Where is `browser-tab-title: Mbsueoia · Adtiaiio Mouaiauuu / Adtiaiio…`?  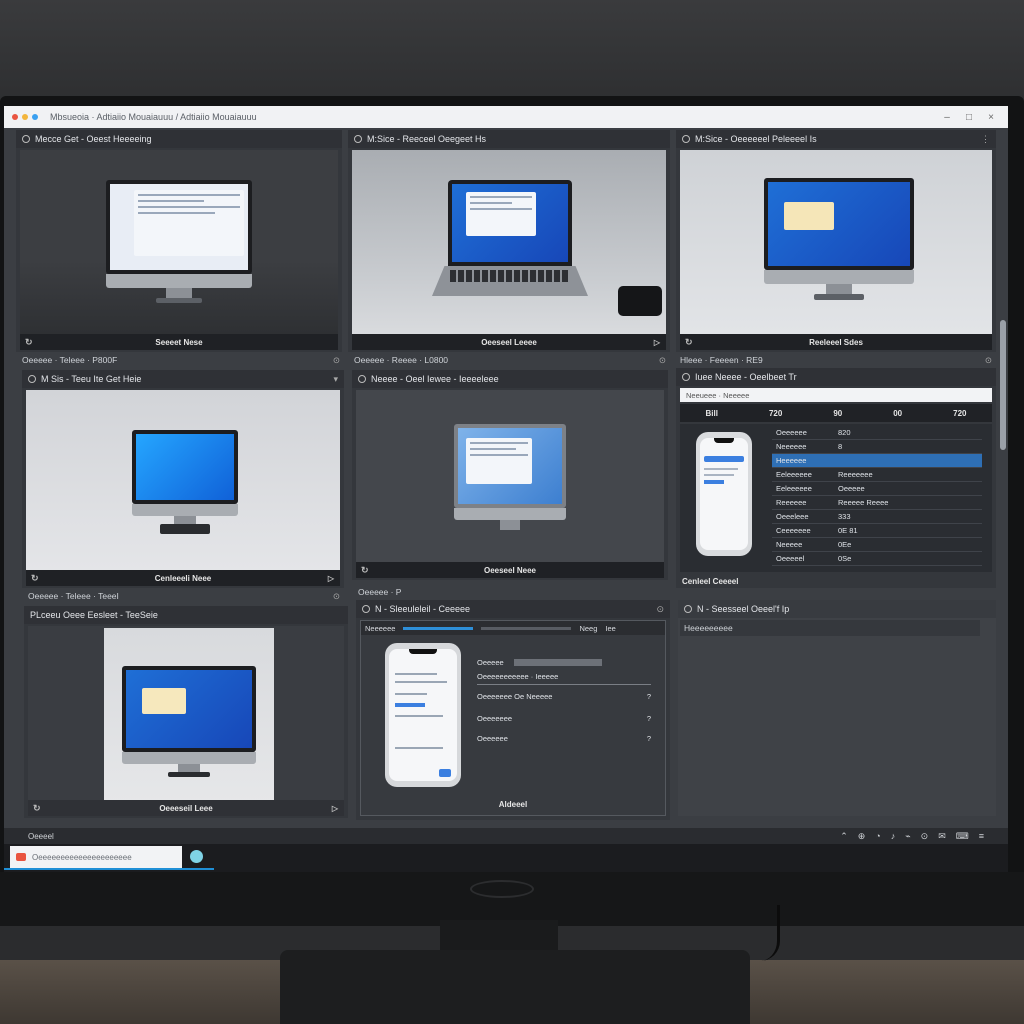
browser-tab-title: Mbsueoia · Adtiaiio Mouaiauuu / Adtiaiio… is located at coordinates (492, 117).